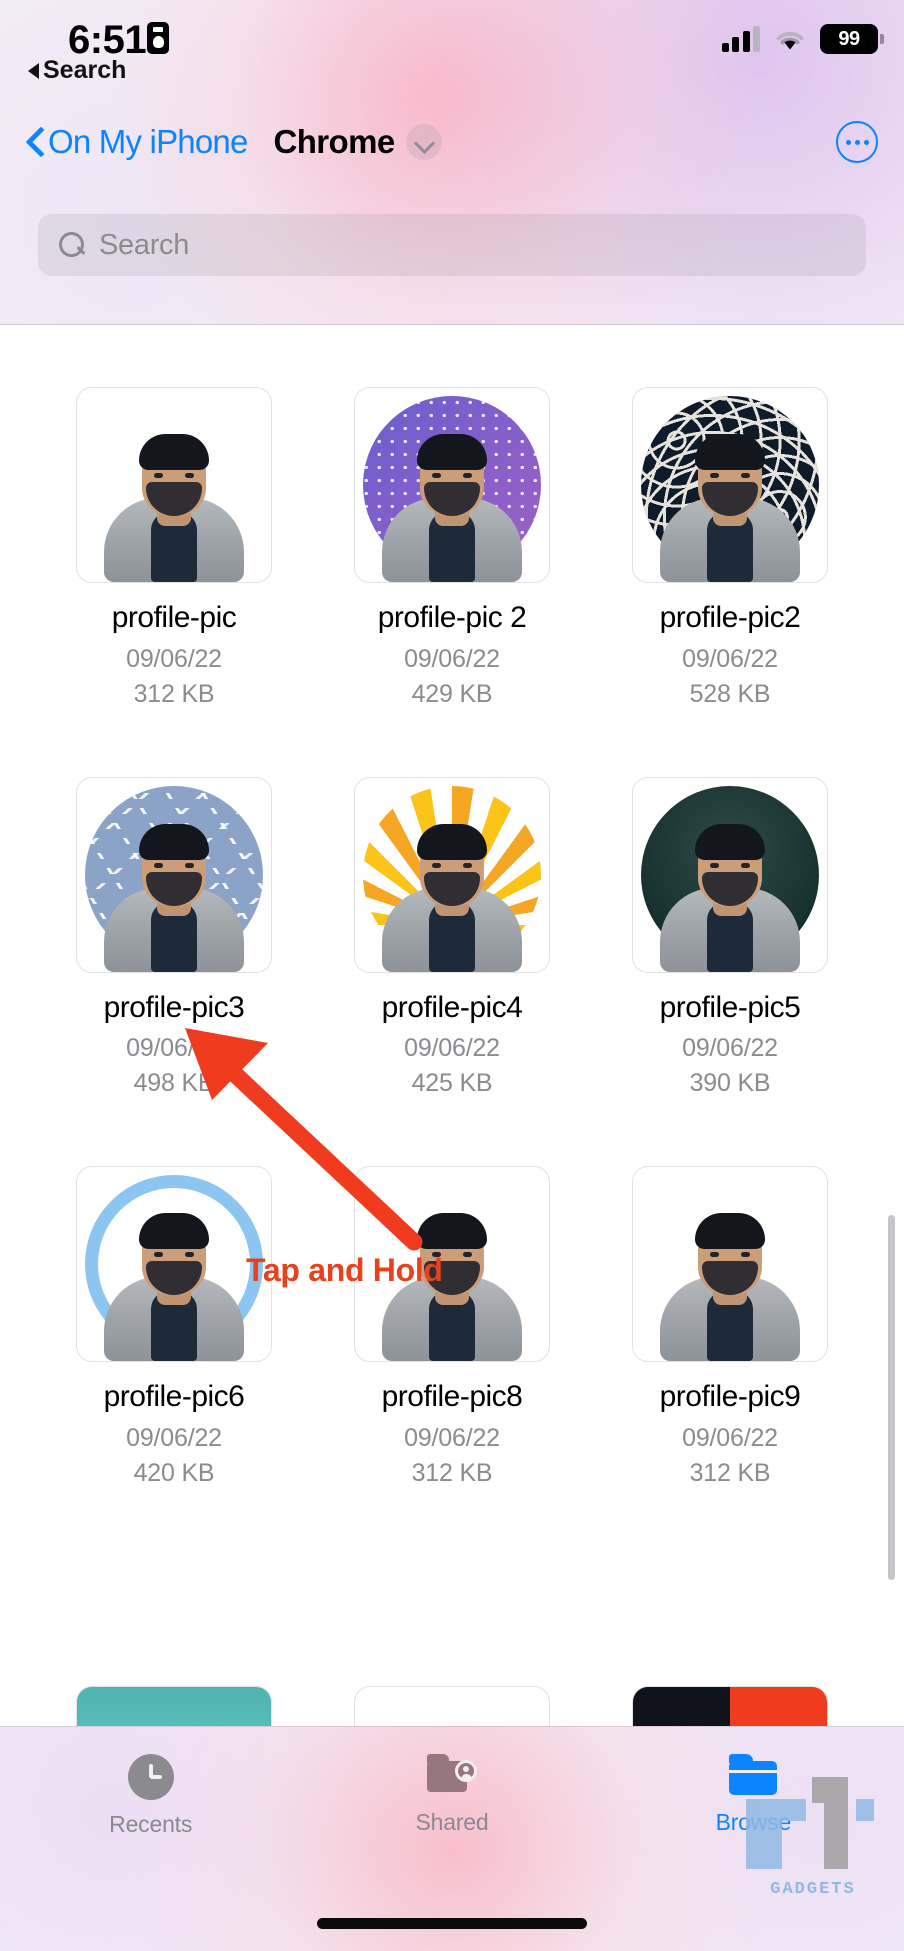 The image size is (904, 1951). I want to click on file-size: 429 KB, so click(452, 693).